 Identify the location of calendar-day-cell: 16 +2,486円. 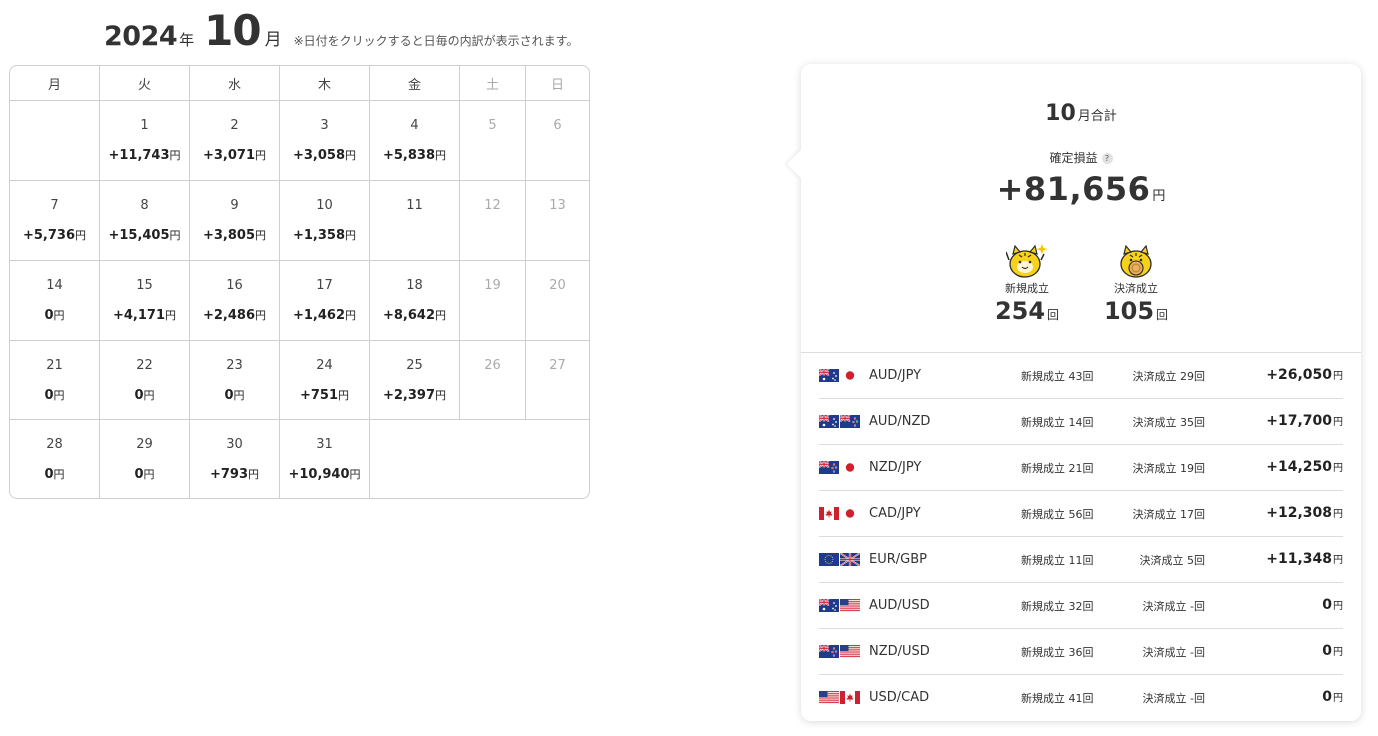
(235, 301).